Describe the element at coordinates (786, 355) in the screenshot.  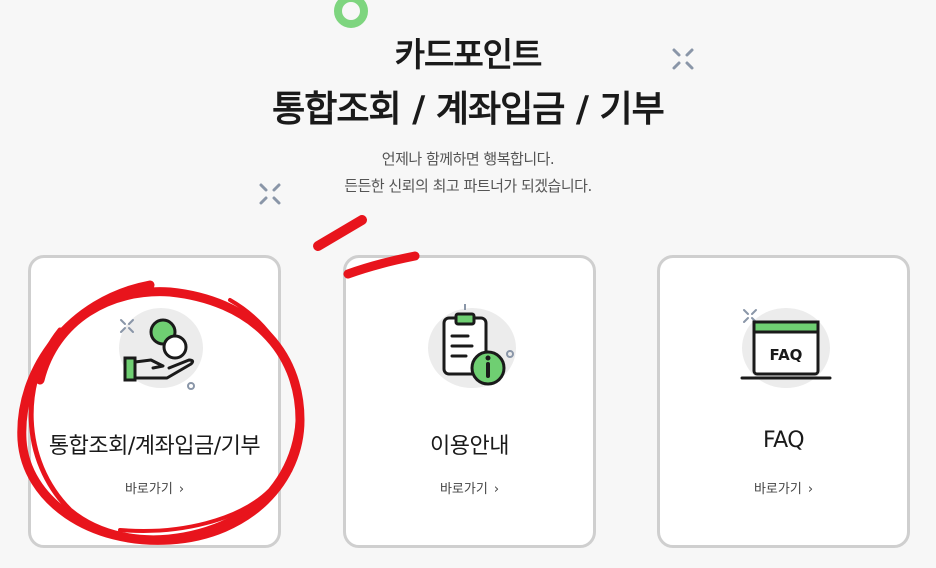
I see `svg-text: FAQ` at that location.